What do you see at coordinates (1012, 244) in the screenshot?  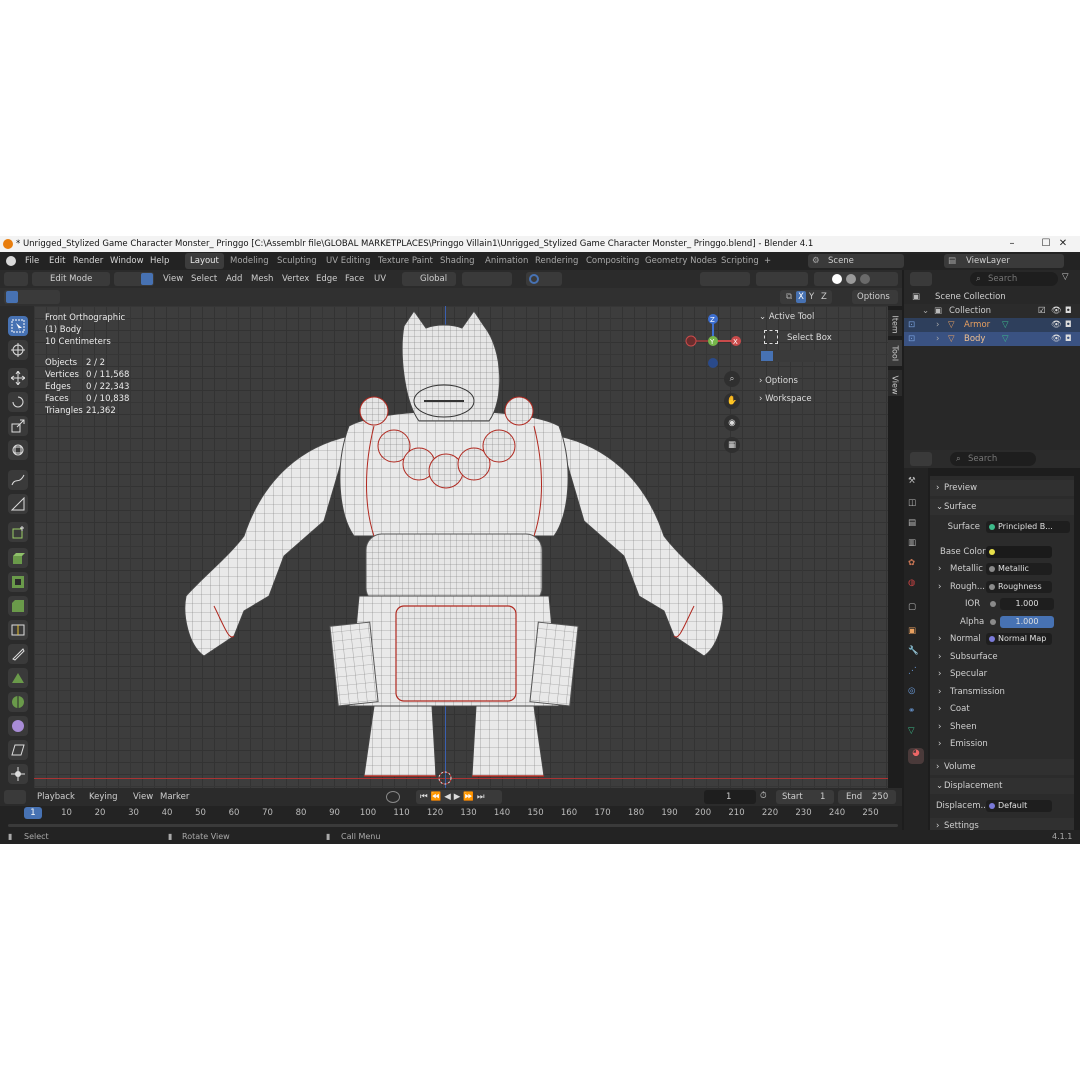 I see `minimize-button: –` at bounding box center [1012, 244].